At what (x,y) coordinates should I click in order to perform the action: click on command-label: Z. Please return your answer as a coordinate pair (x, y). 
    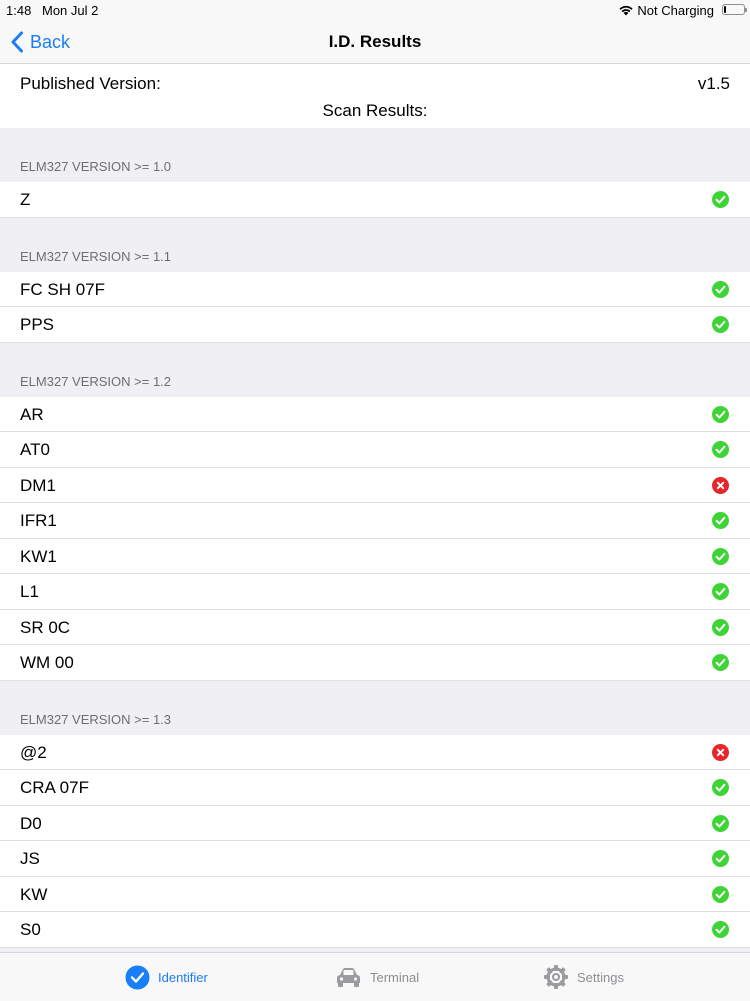
    Looking at the image, I should click on (25, 199).